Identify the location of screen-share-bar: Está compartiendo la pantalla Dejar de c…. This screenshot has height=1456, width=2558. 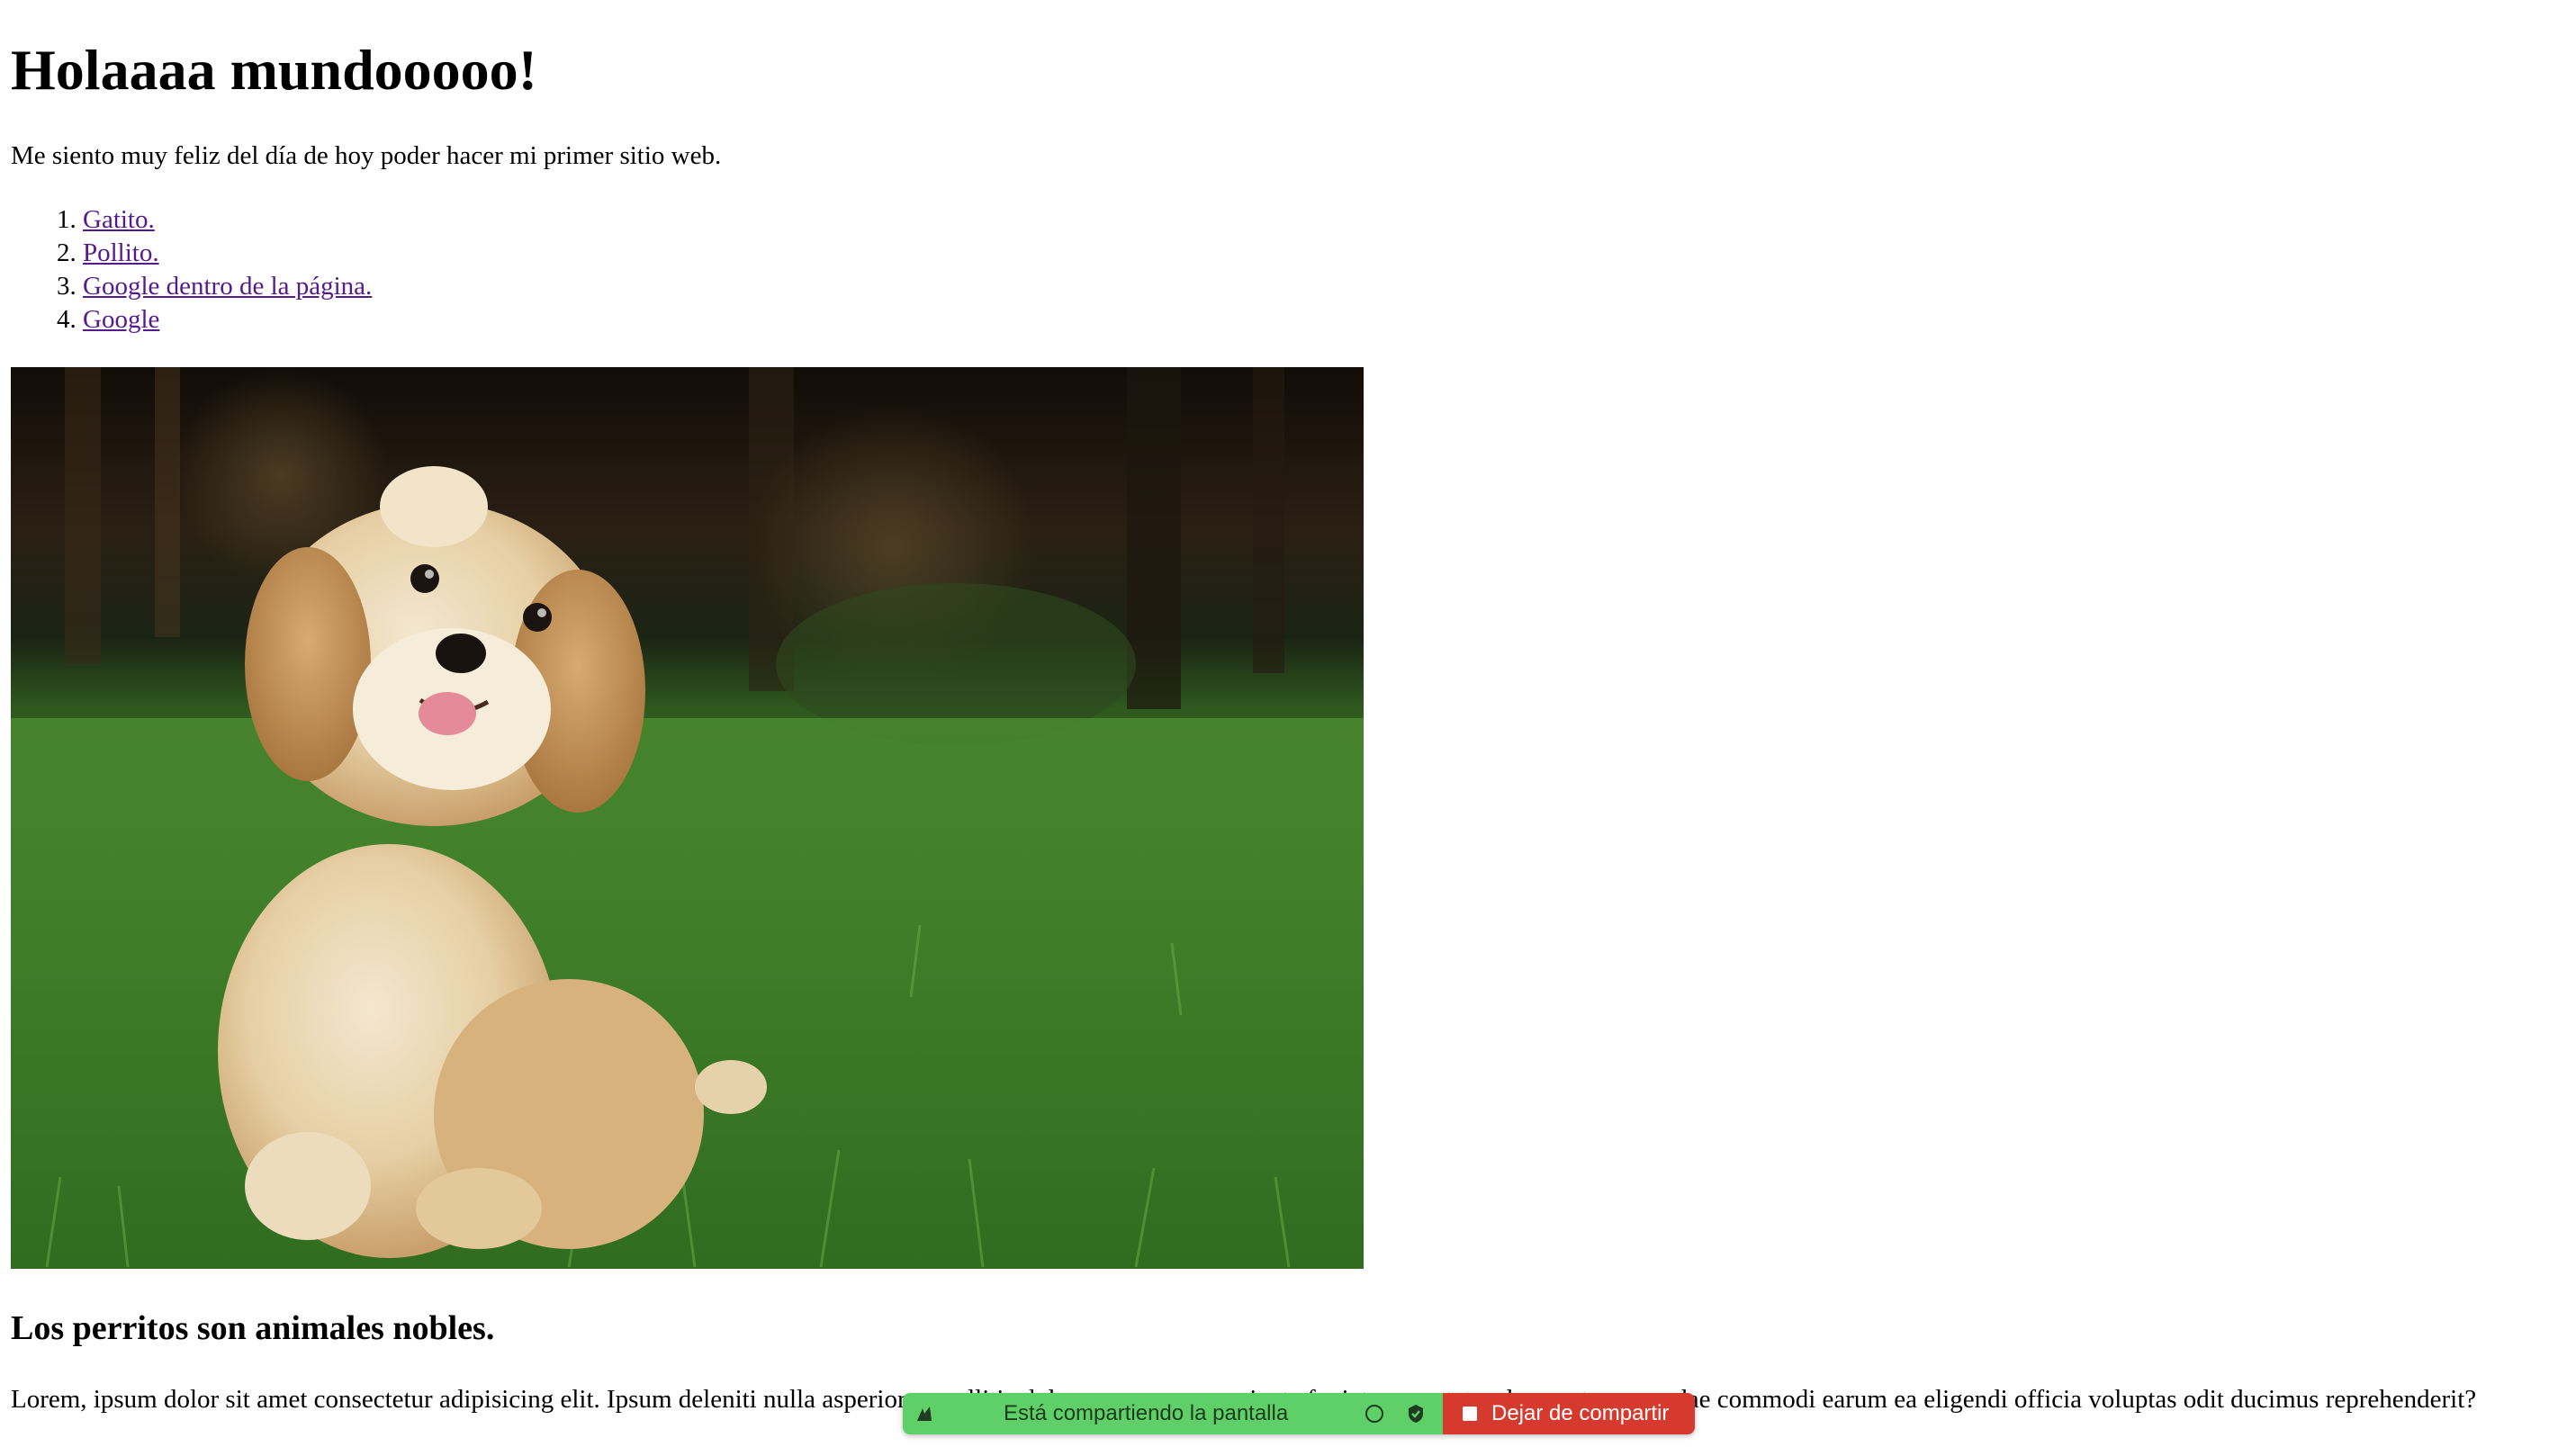
(1299, 1414).